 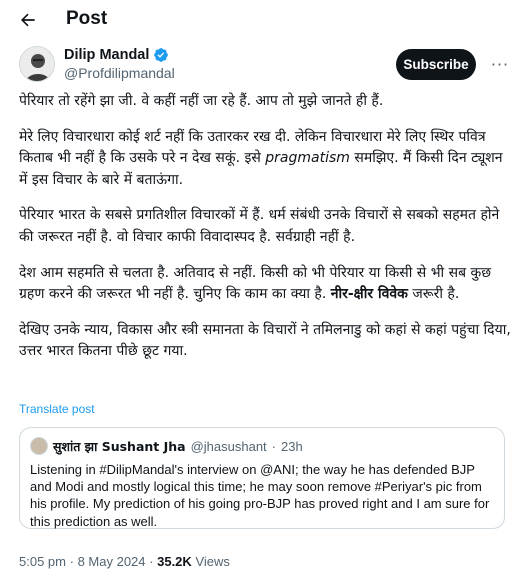 I want to click on post-meta: 5:05 pm · 8 May 2024 · 35.2K Views, so click(x=124, y=561).